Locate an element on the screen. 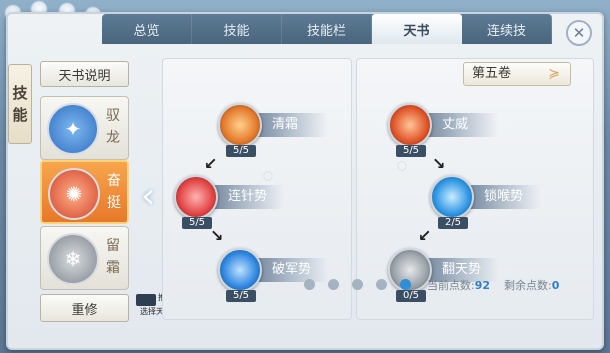 Image resolution: width=610 pixels, height=353 pixels. current-points-value: 92 is located at coordinates (482, 285).